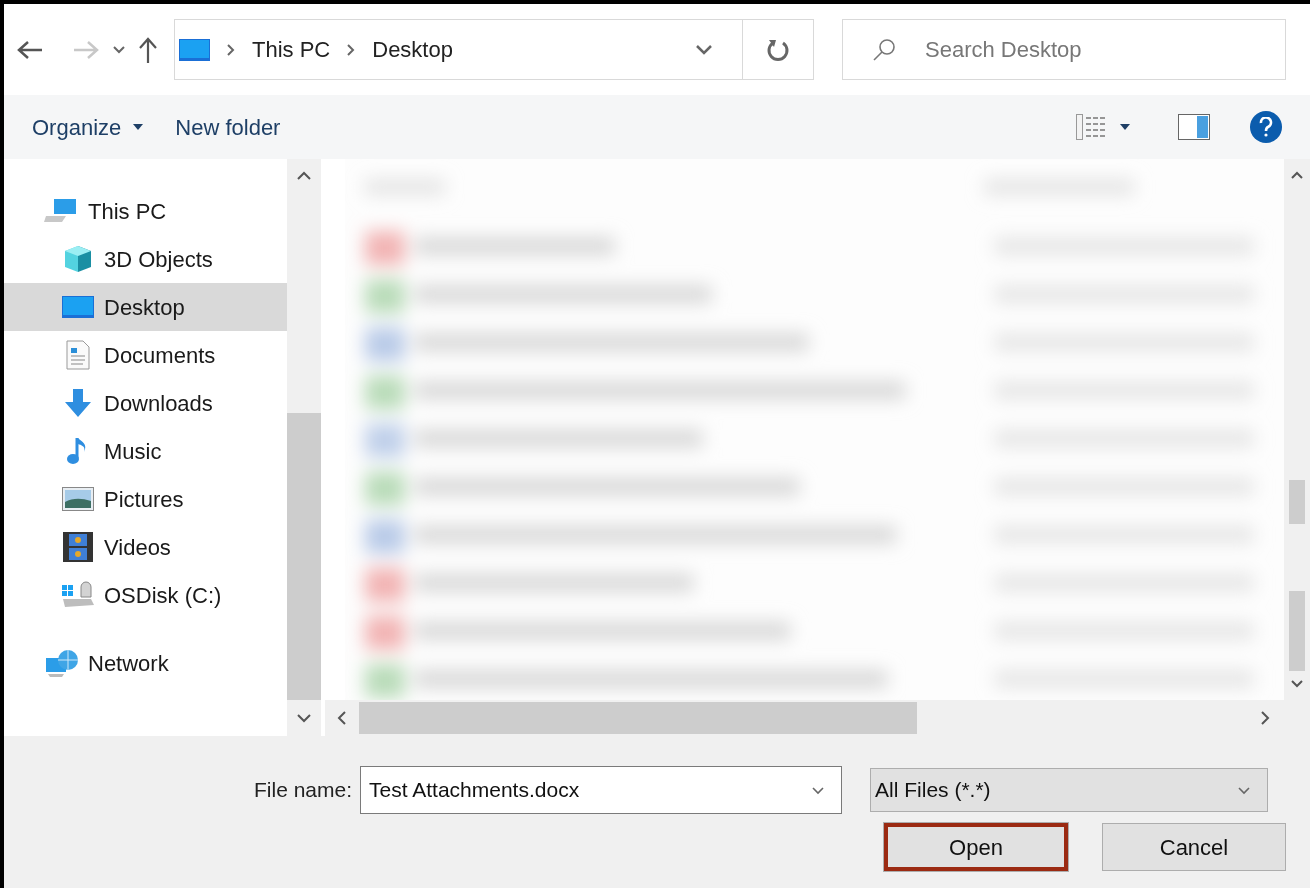  Describe the element at coordinates (145, 403) in the screenshot. I see `sidebar-item: Downloads` at that location.